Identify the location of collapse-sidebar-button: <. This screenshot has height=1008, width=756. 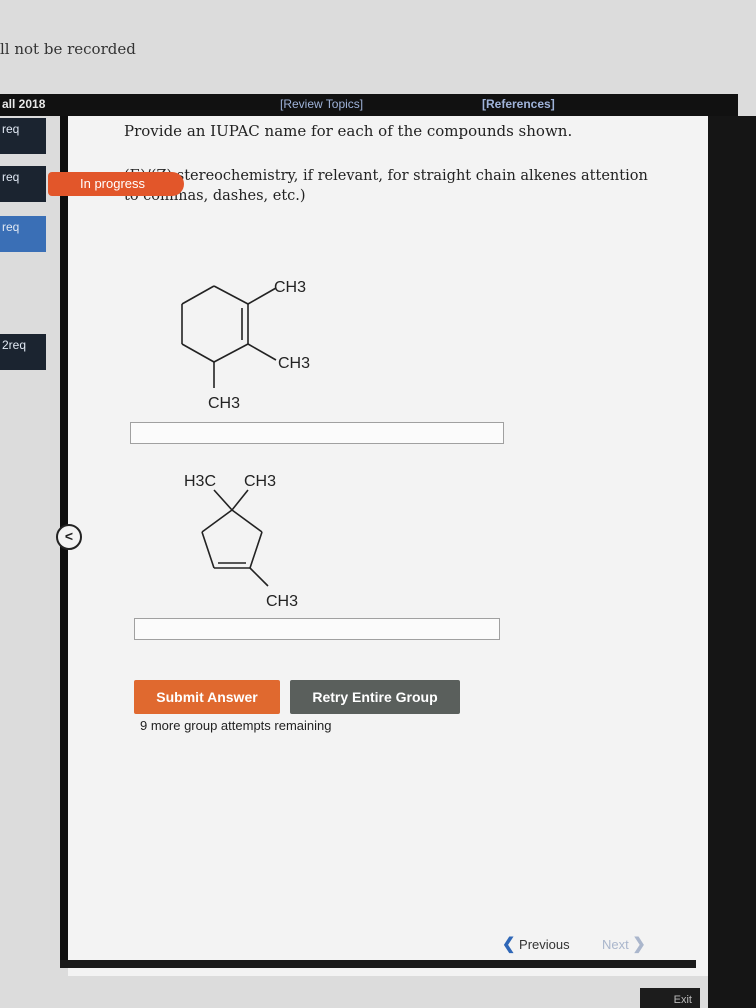
(69, 537).